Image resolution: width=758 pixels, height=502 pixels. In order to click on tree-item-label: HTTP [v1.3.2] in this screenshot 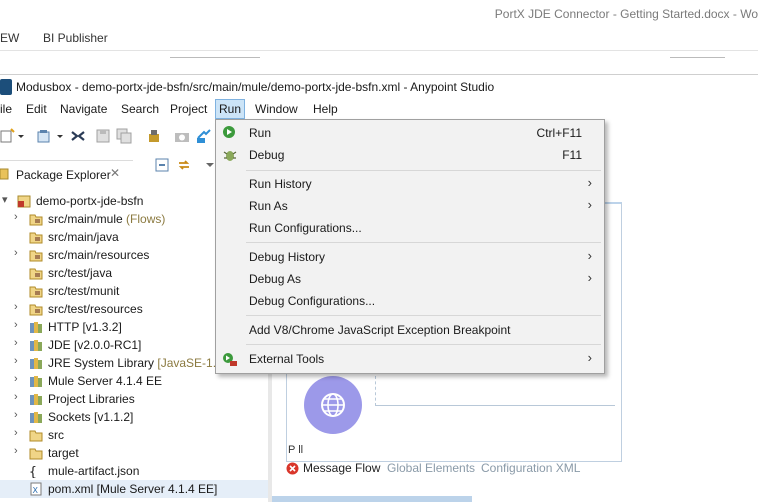, I will do `click(85, 327)`.